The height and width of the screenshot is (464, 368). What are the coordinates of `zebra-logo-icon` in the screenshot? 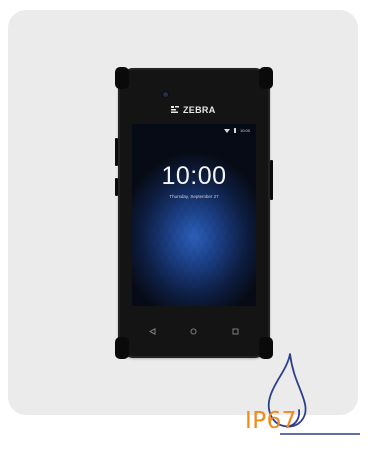 It's located at (175, 109).